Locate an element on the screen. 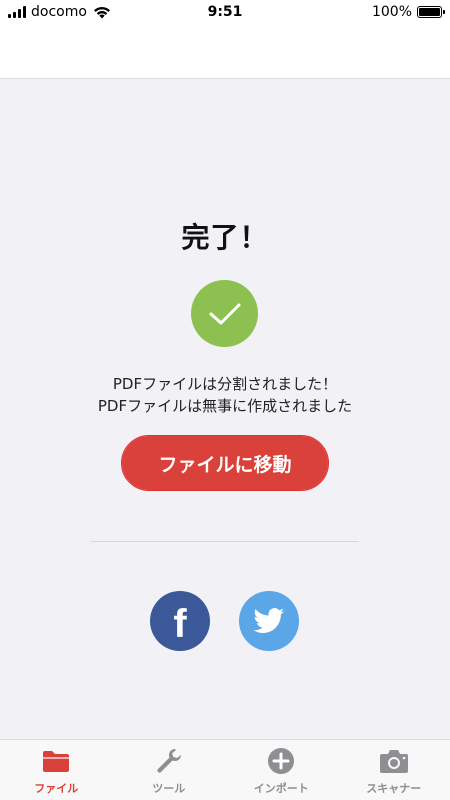 This screenshot has height=800, width=450. checkmark-icon is located at coordinates (224, 313).